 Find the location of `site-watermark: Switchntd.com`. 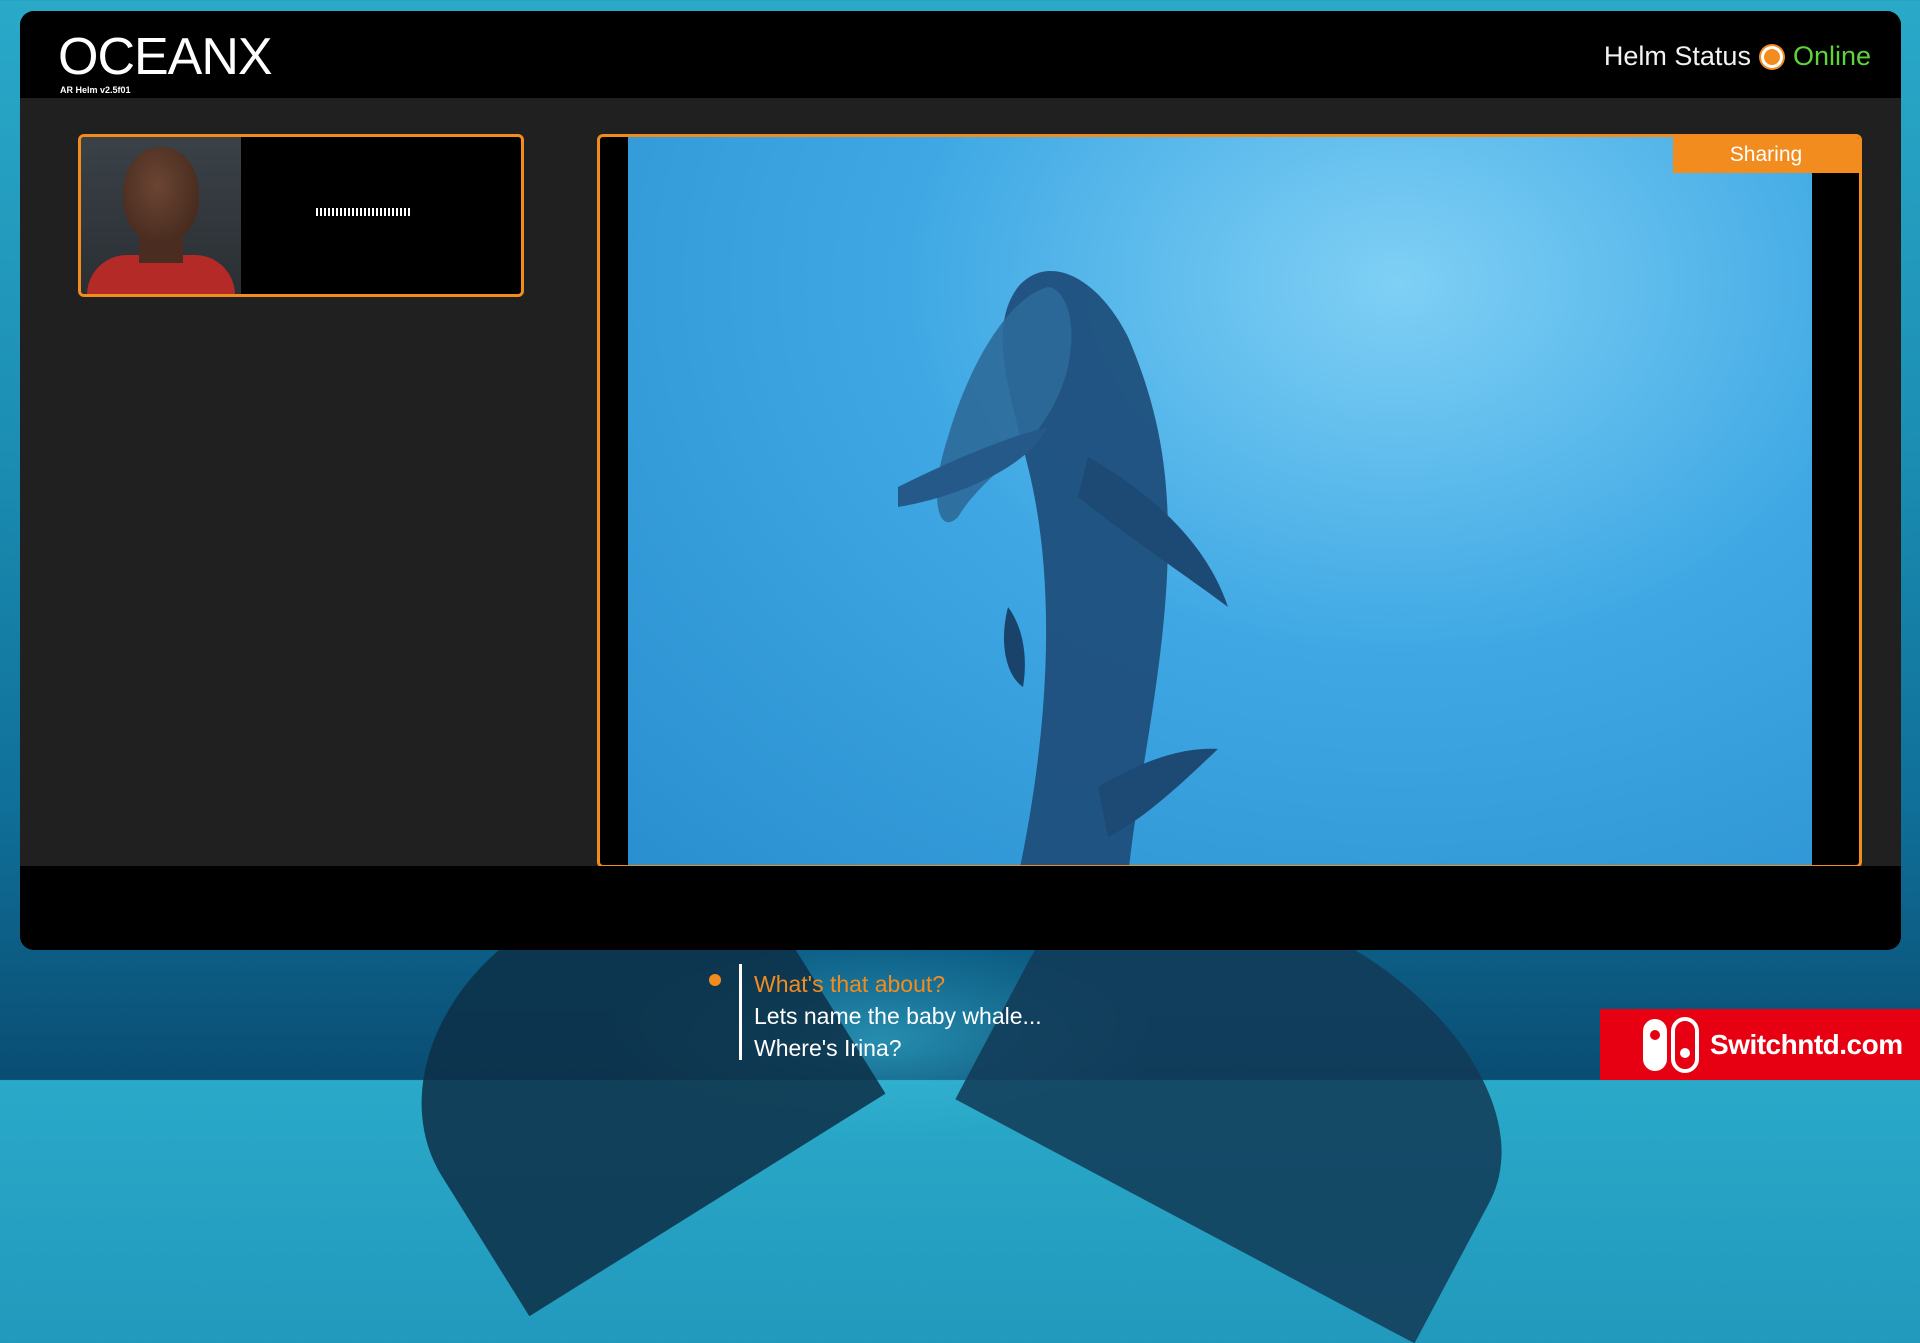

site-watermark: Switchntd.com is located at coordinates (1760, 1044).